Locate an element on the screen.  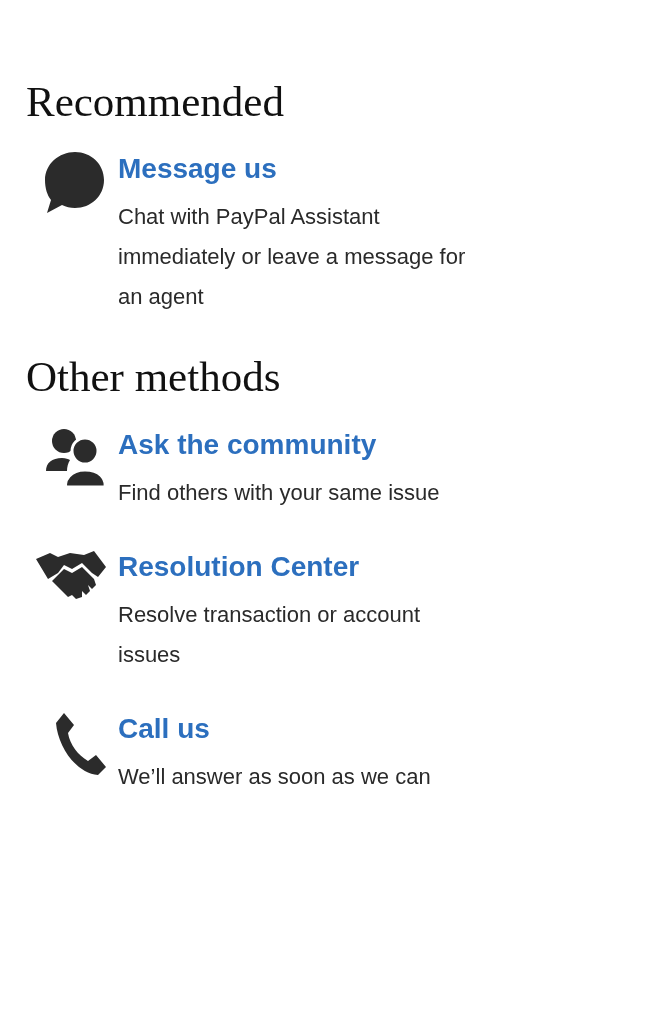
contact-option-link: Message us is located at coordinates (197, 169).